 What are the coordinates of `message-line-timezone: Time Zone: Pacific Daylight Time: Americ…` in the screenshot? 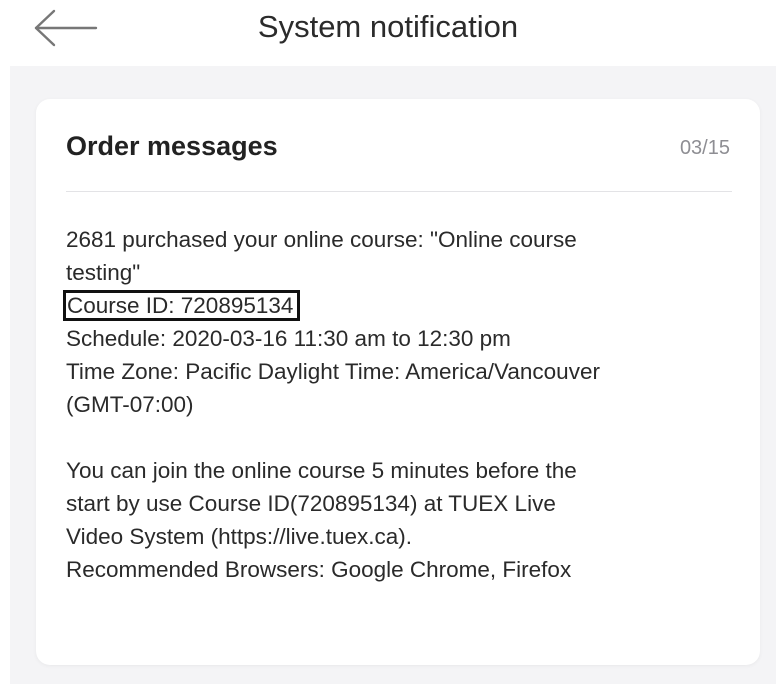 It's located at (333, 371).